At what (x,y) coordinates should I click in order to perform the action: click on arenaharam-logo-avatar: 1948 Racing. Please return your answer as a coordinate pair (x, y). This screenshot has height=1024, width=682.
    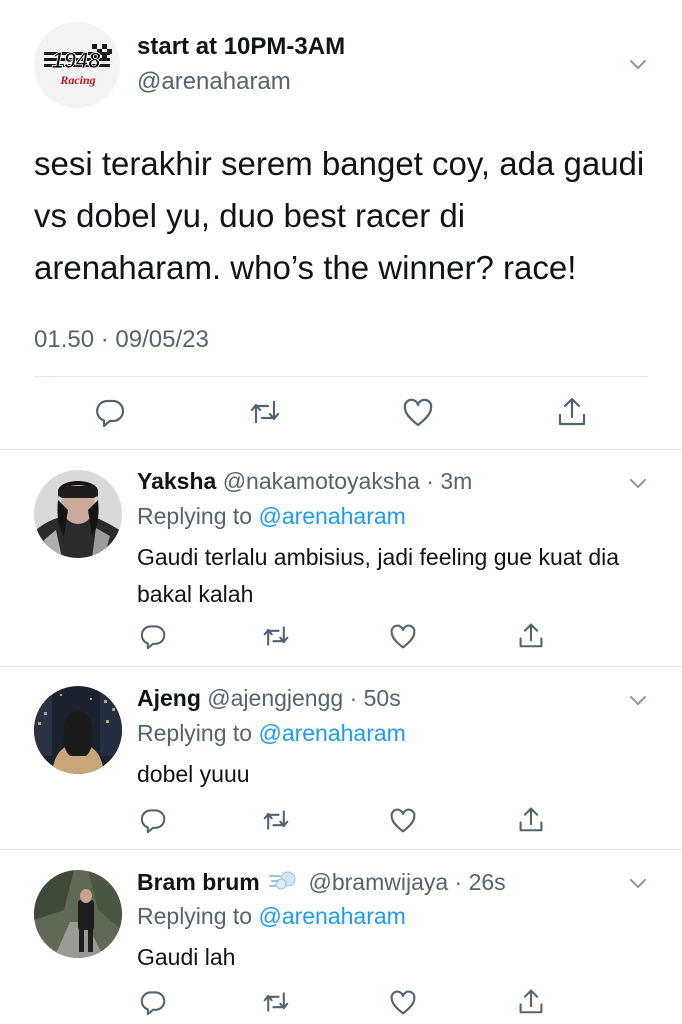
    Looking at the image, I should click on (77, 65).